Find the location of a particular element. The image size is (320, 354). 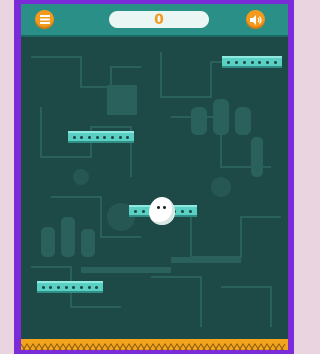

speaker-icon is located at coordinates (255, 19).